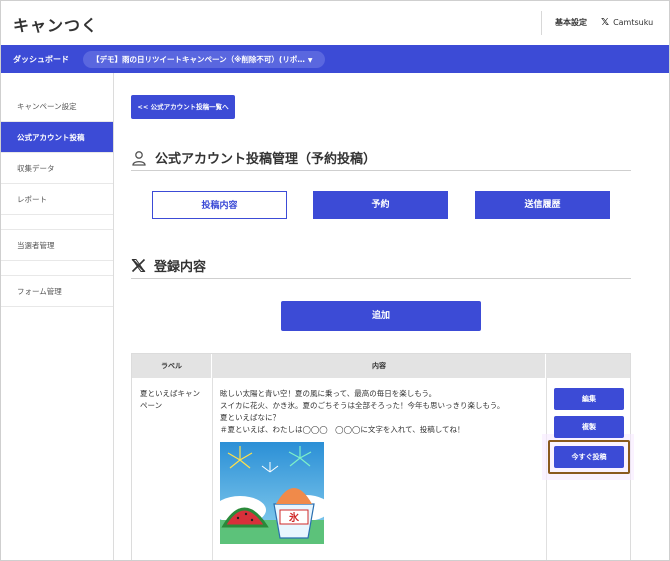 The width and height of the screenshot is (670, 561). What do you see at coordinates (170, 399) in the screenshot?
I see `row-label: 夏といえばキャンペーン` at bounding box center [170, 399].